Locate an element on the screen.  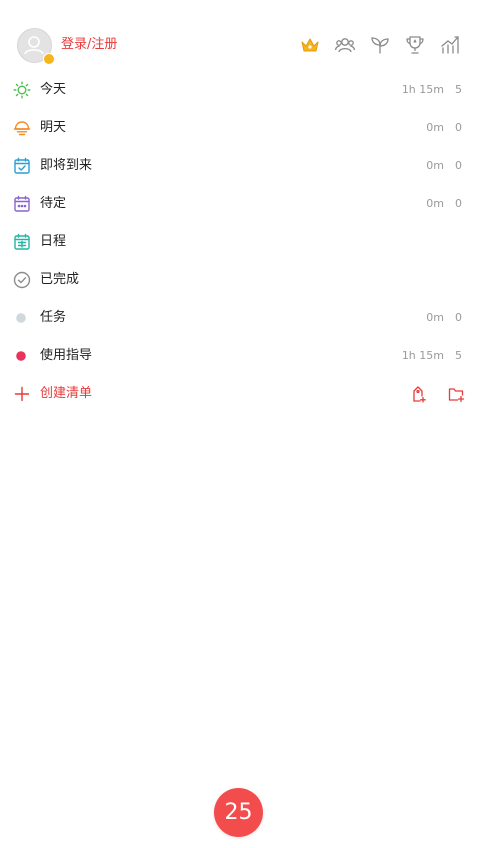
vip-badge-icon is located at coordinates (49, 59).